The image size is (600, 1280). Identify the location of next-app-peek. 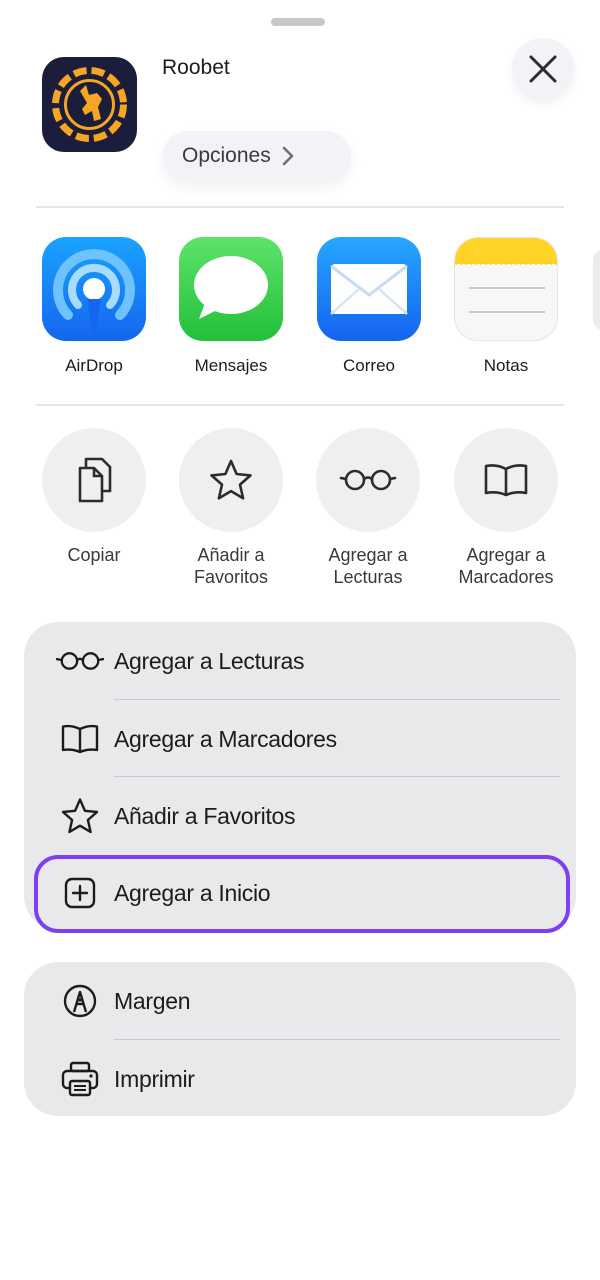
(596, 290).